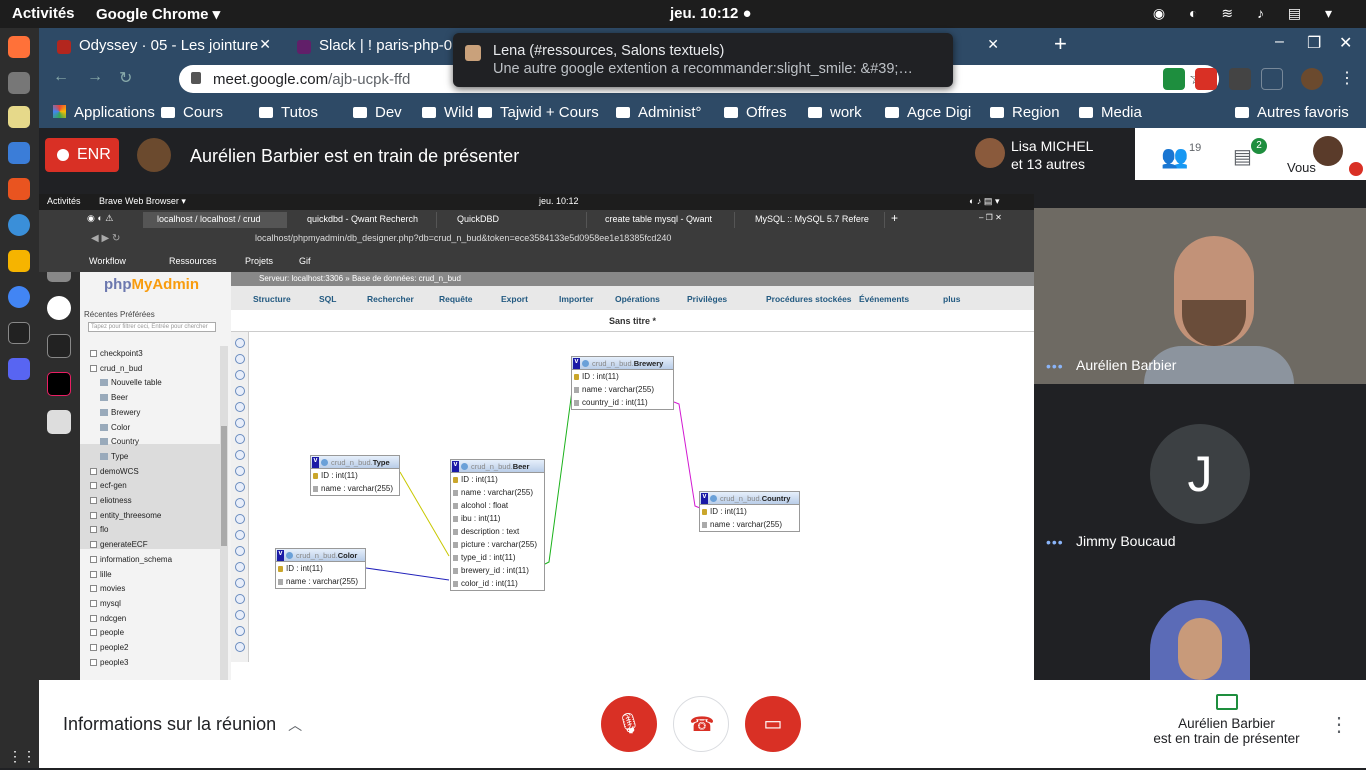  What do you see at coordinates (1347, 78) in the screenshot?
I see `chrome-menu-icon: ⋮` at bounding box center [1347, 78].